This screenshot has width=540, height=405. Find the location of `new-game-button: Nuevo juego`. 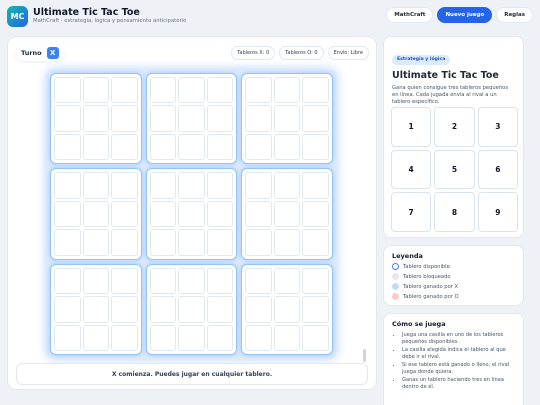

new-game-button: Nuevo juego is located at coordinates (465, 15).